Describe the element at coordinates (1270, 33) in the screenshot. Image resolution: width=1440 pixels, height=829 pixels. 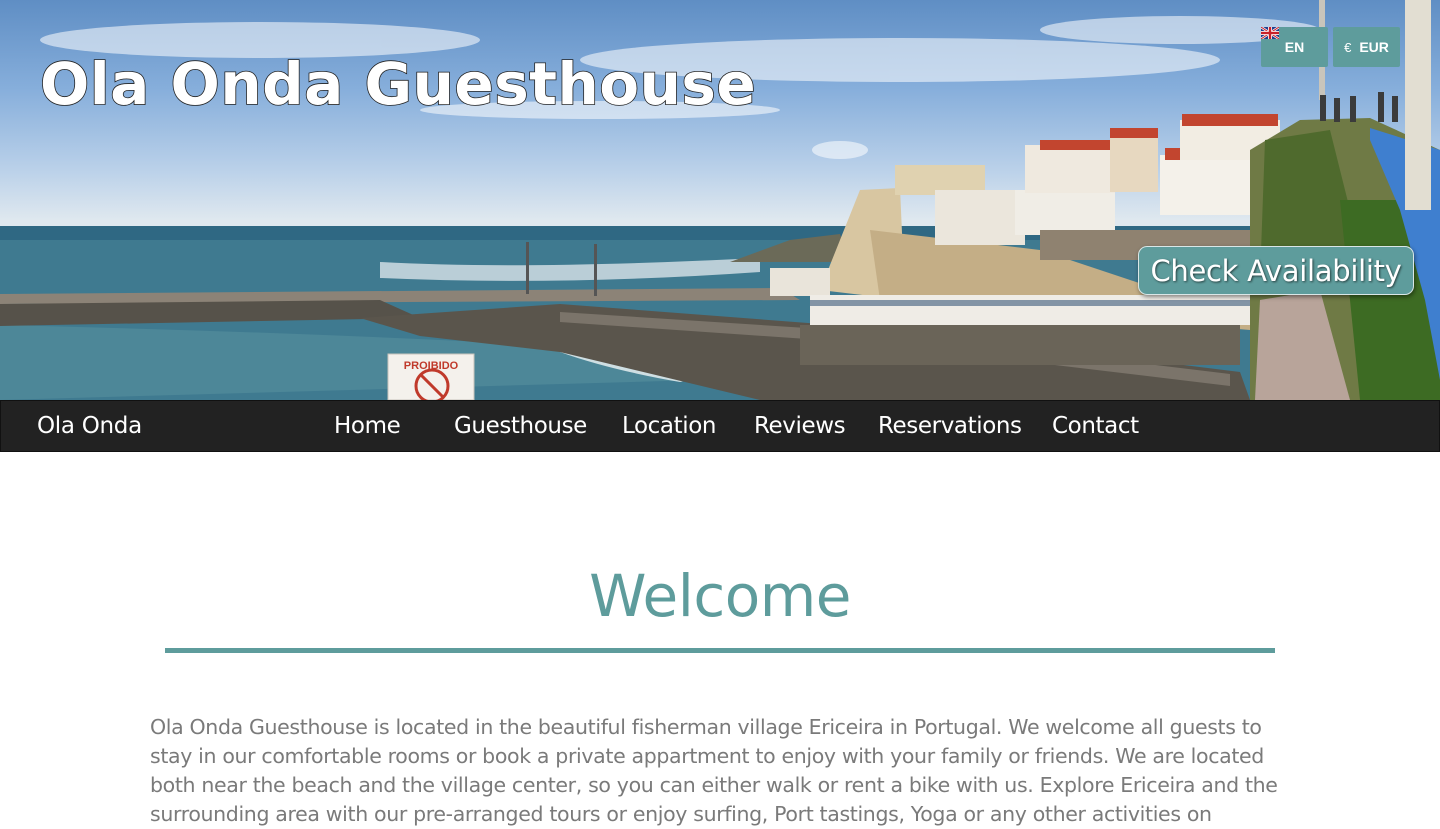
I see `uk-flag-icon` at that location.